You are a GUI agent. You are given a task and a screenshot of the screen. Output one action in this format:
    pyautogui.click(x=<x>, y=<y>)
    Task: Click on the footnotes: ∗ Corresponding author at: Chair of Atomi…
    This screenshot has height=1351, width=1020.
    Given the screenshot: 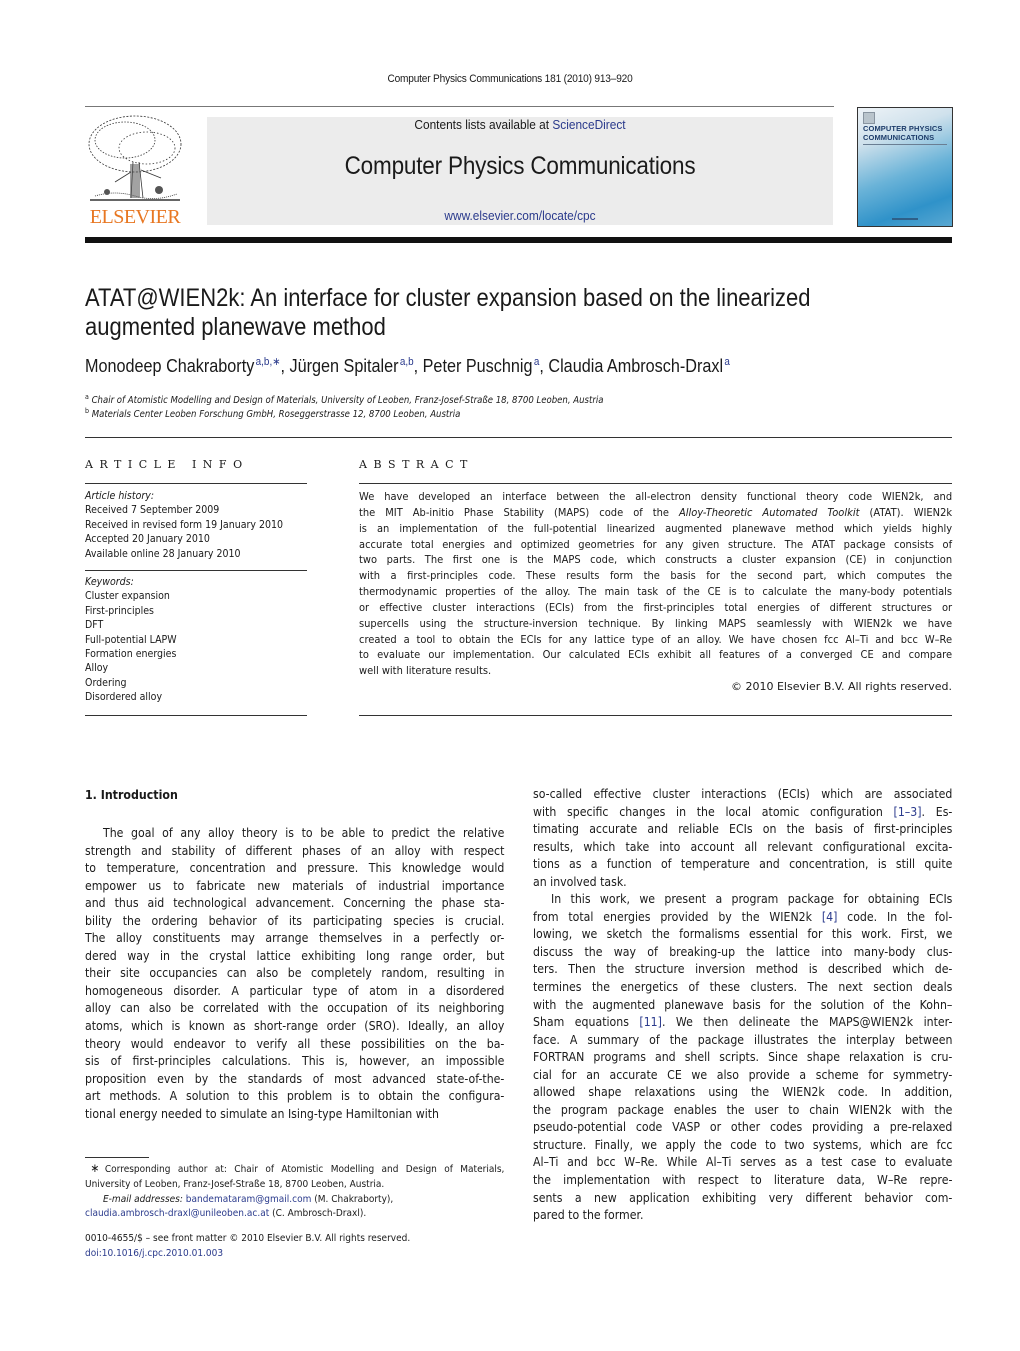 What is the action you would take?
    pyautogui.click(x=294, y=1191)
    